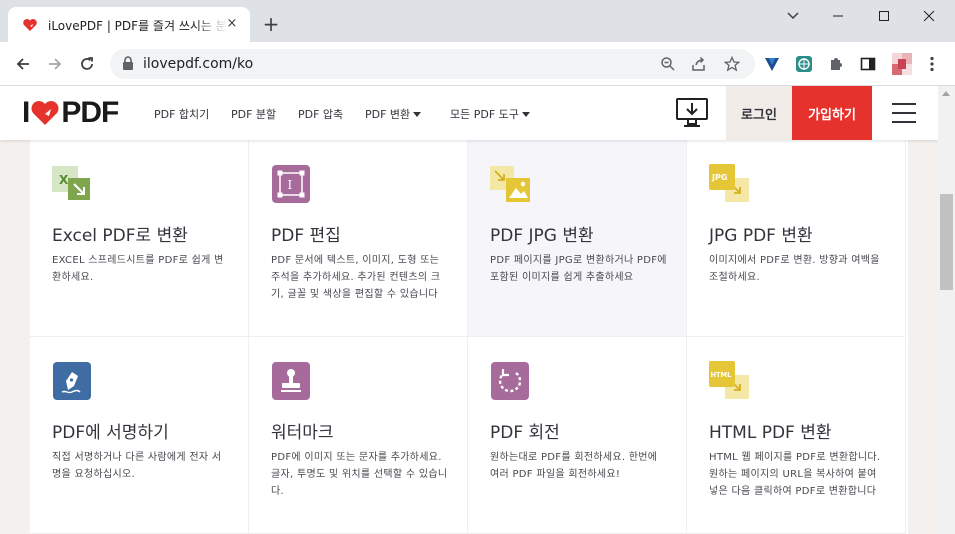 The width and height of the screenshot is (955, 534). What do you see at coordinates (291, 381) in the screenshot?
I see `watermark-icon` at bounding box center [291, 381].